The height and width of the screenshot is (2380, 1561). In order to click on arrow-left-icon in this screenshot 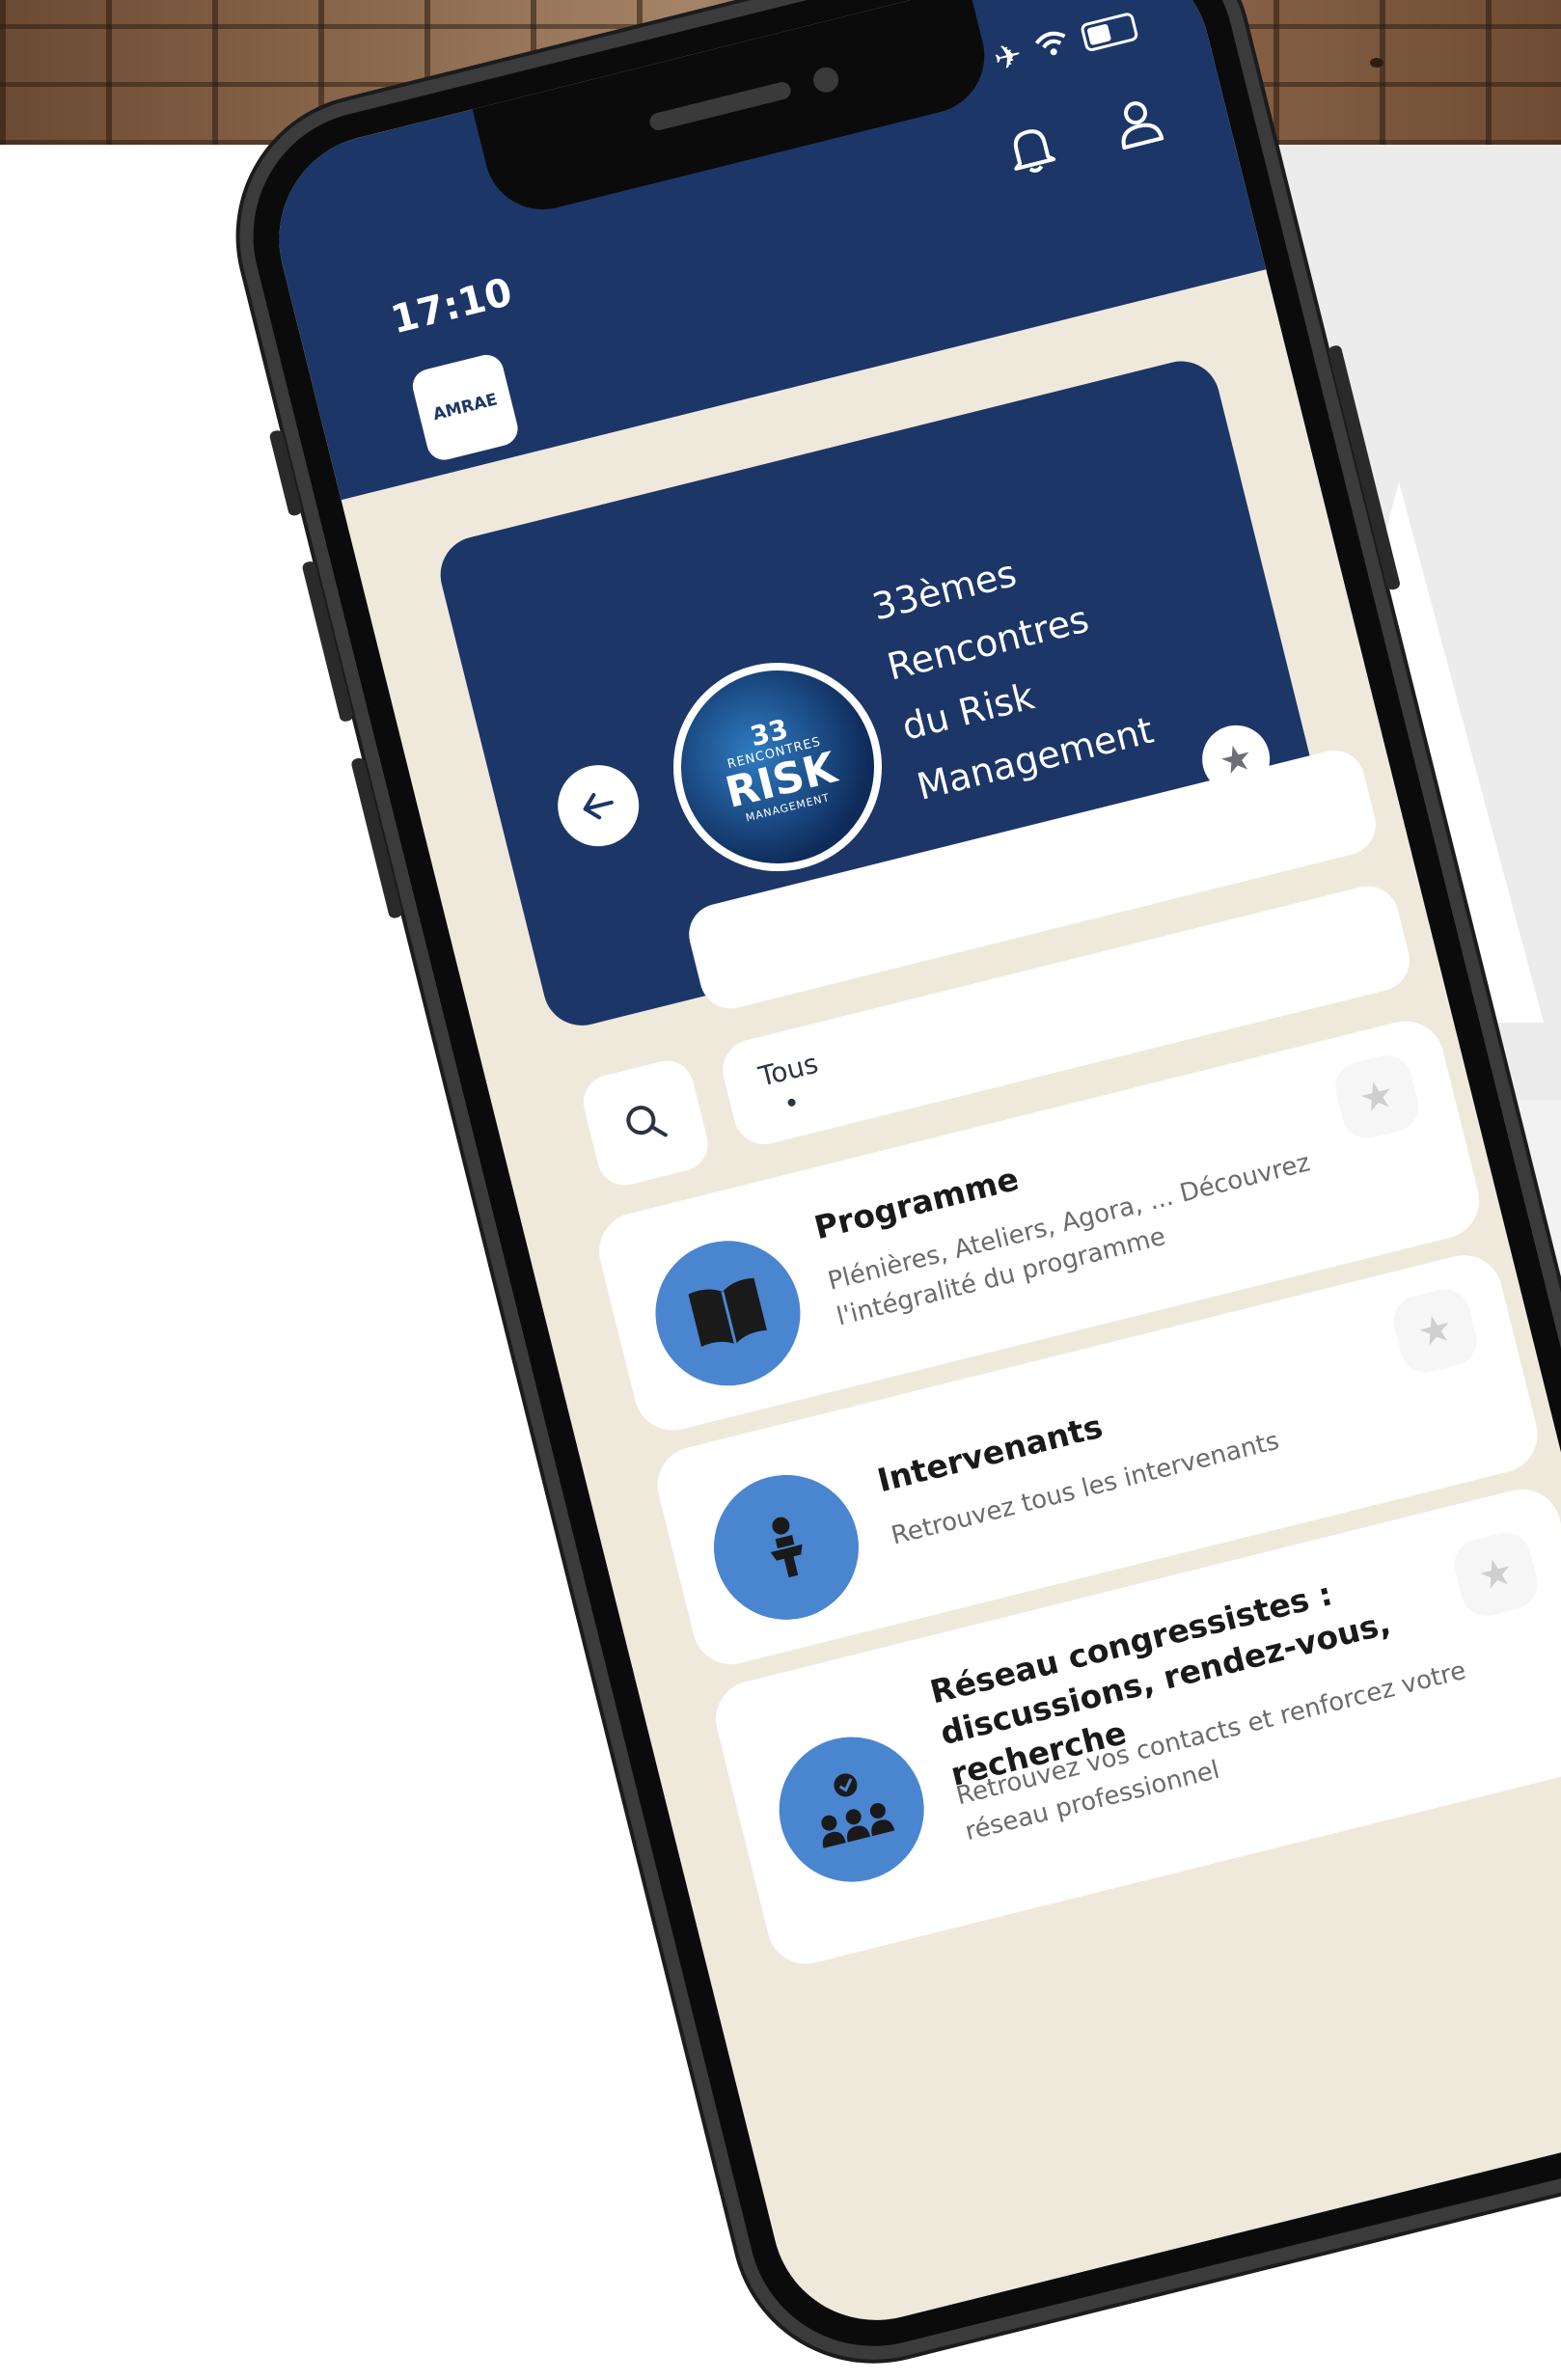, I will do `click(598, 807)`.